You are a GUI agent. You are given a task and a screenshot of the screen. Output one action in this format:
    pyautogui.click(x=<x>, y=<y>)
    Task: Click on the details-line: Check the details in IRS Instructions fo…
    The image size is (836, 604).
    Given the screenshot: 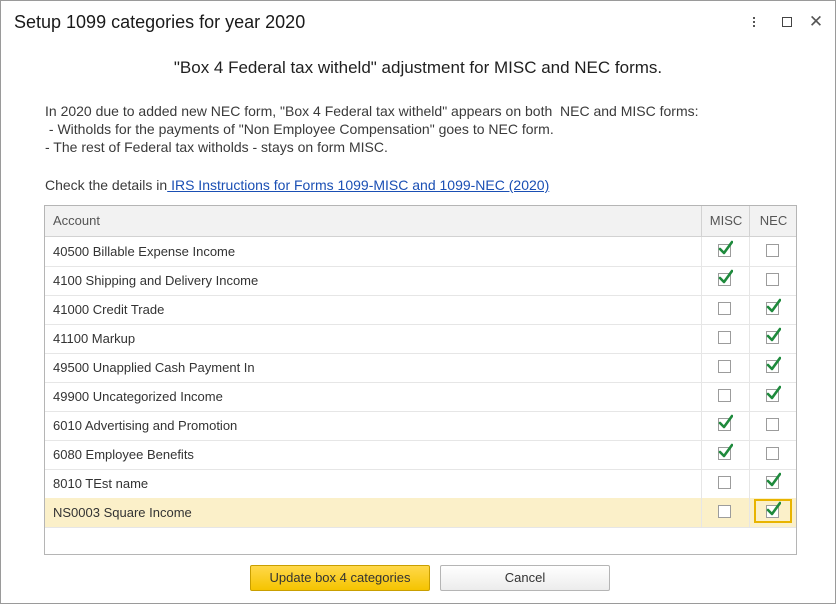 What is the action you would take?
    pyautogui.click(x=297, y=185)
    